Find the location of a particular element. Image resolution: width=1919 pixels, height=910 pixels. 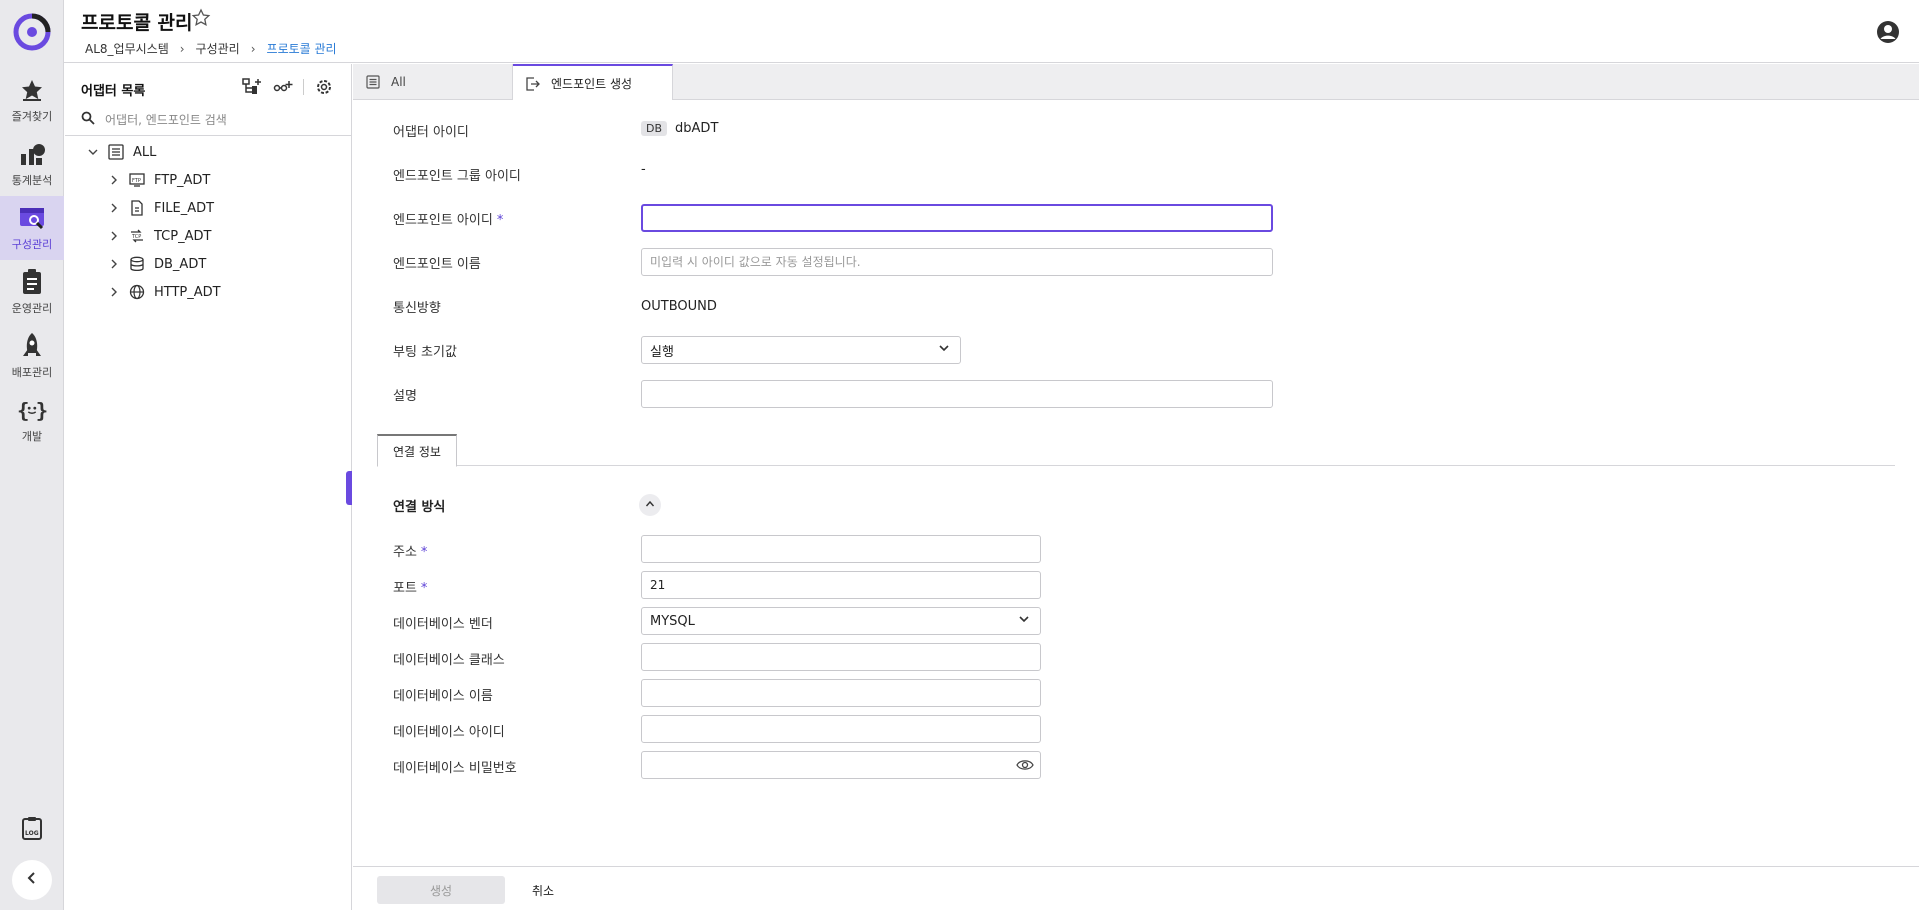

section-collapse-button is located at coordinates (650, 505).